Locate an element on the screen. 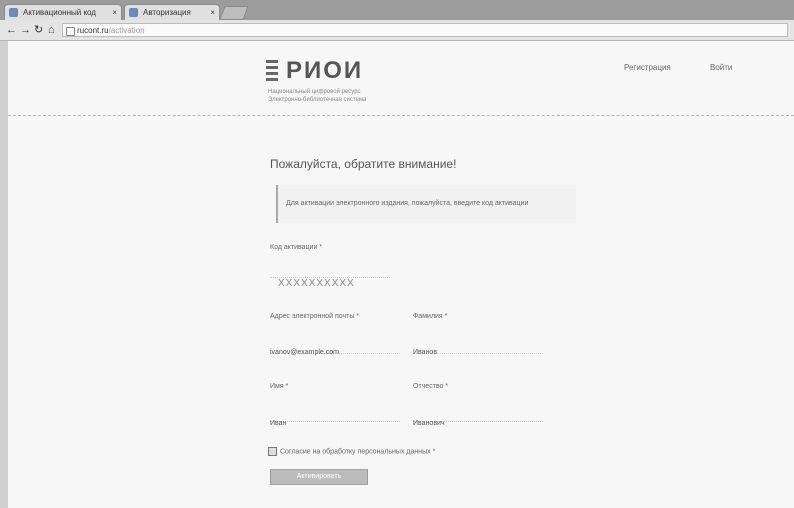  logo-text: РИОИ is located at coordinates (325, 70).